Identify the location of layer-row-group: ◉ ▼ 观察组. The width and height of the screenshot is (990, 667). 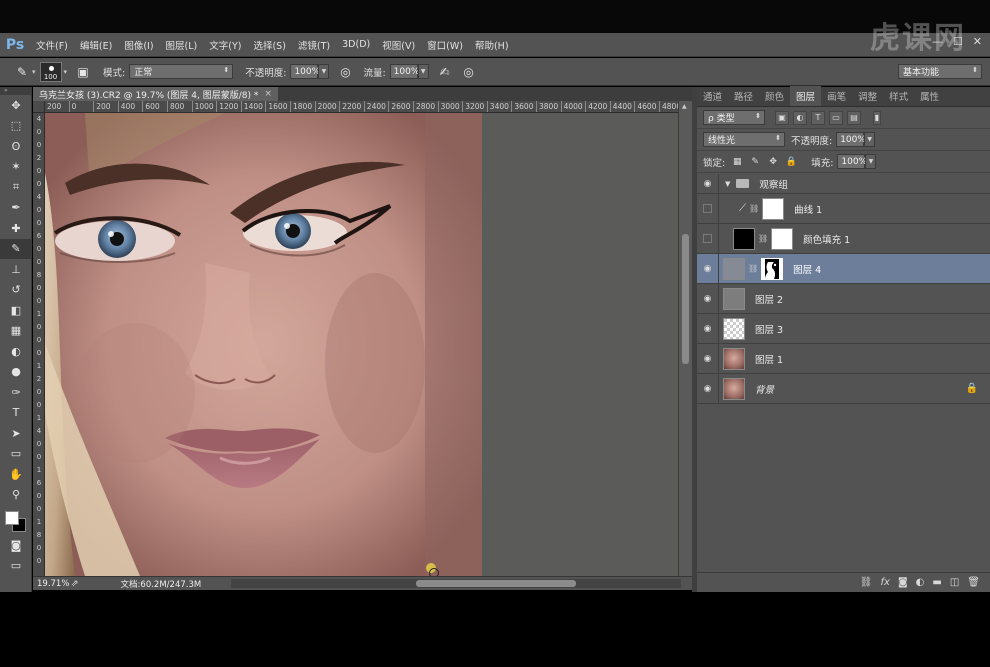
(843, 183).